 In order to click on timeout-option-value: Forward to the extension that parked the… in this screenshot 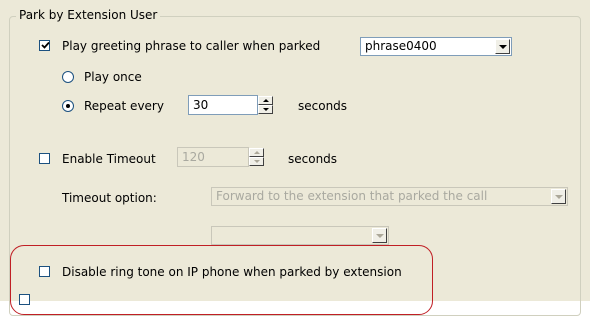, I will do `click(352, 196)`.